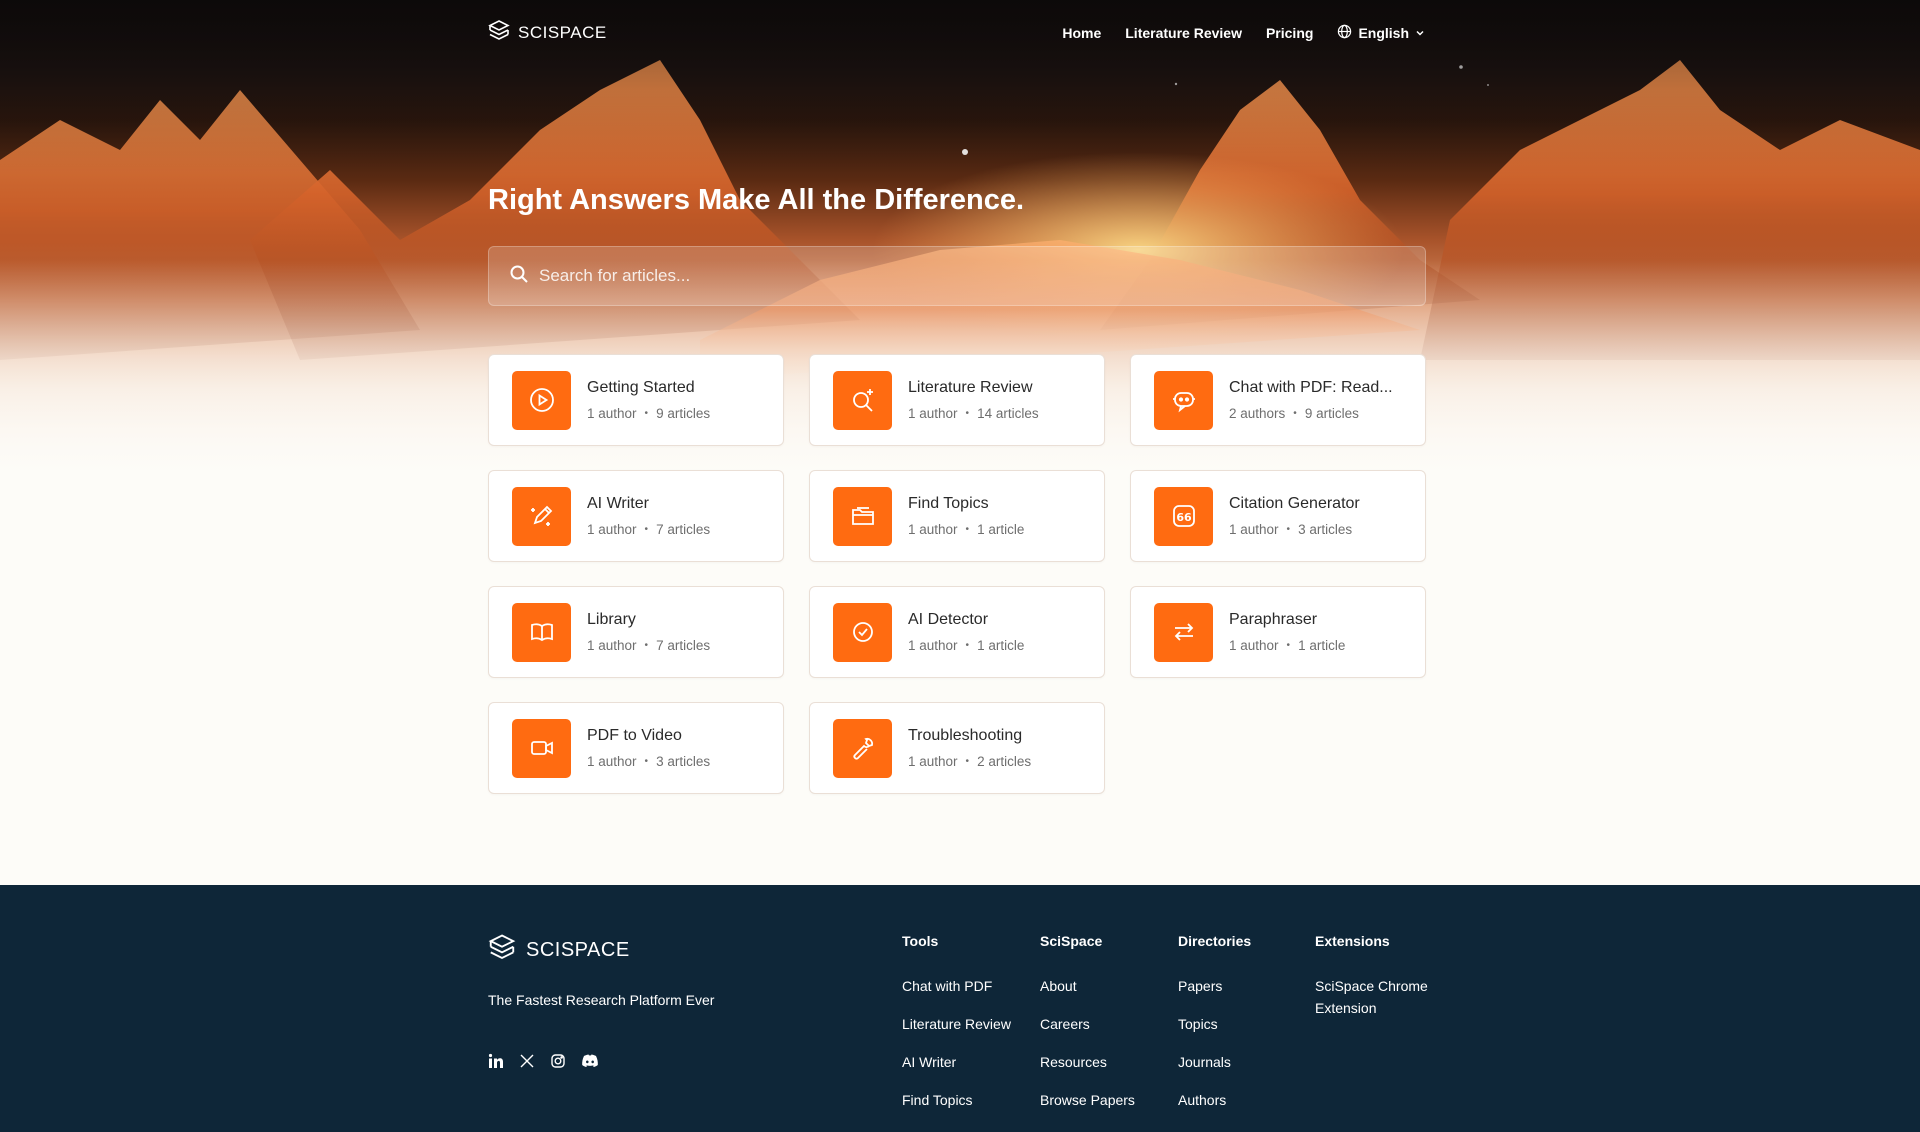 This screenshot has height=1132, width=1920. Describe the element at coordinates (618, 503) in the screenshot. I see `collection-title: AI Writer` at that location.